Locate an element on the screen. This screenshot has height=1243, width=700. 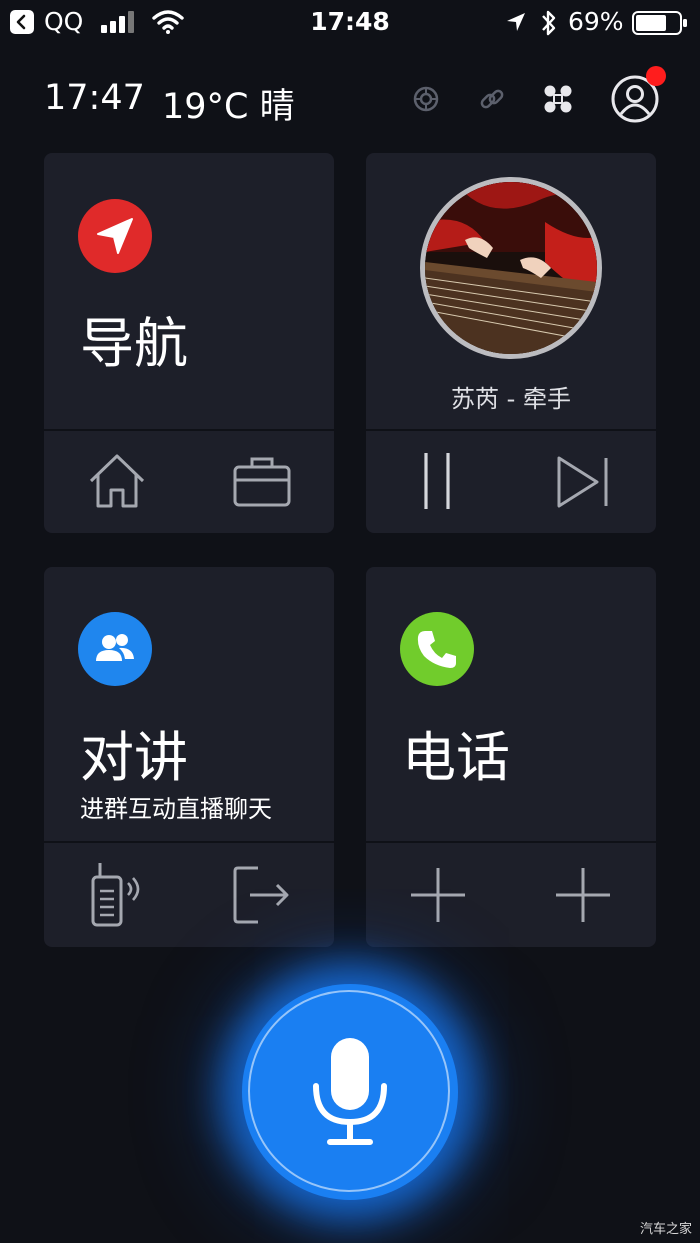
microphone-icon is located at coordinates (350, 1091).